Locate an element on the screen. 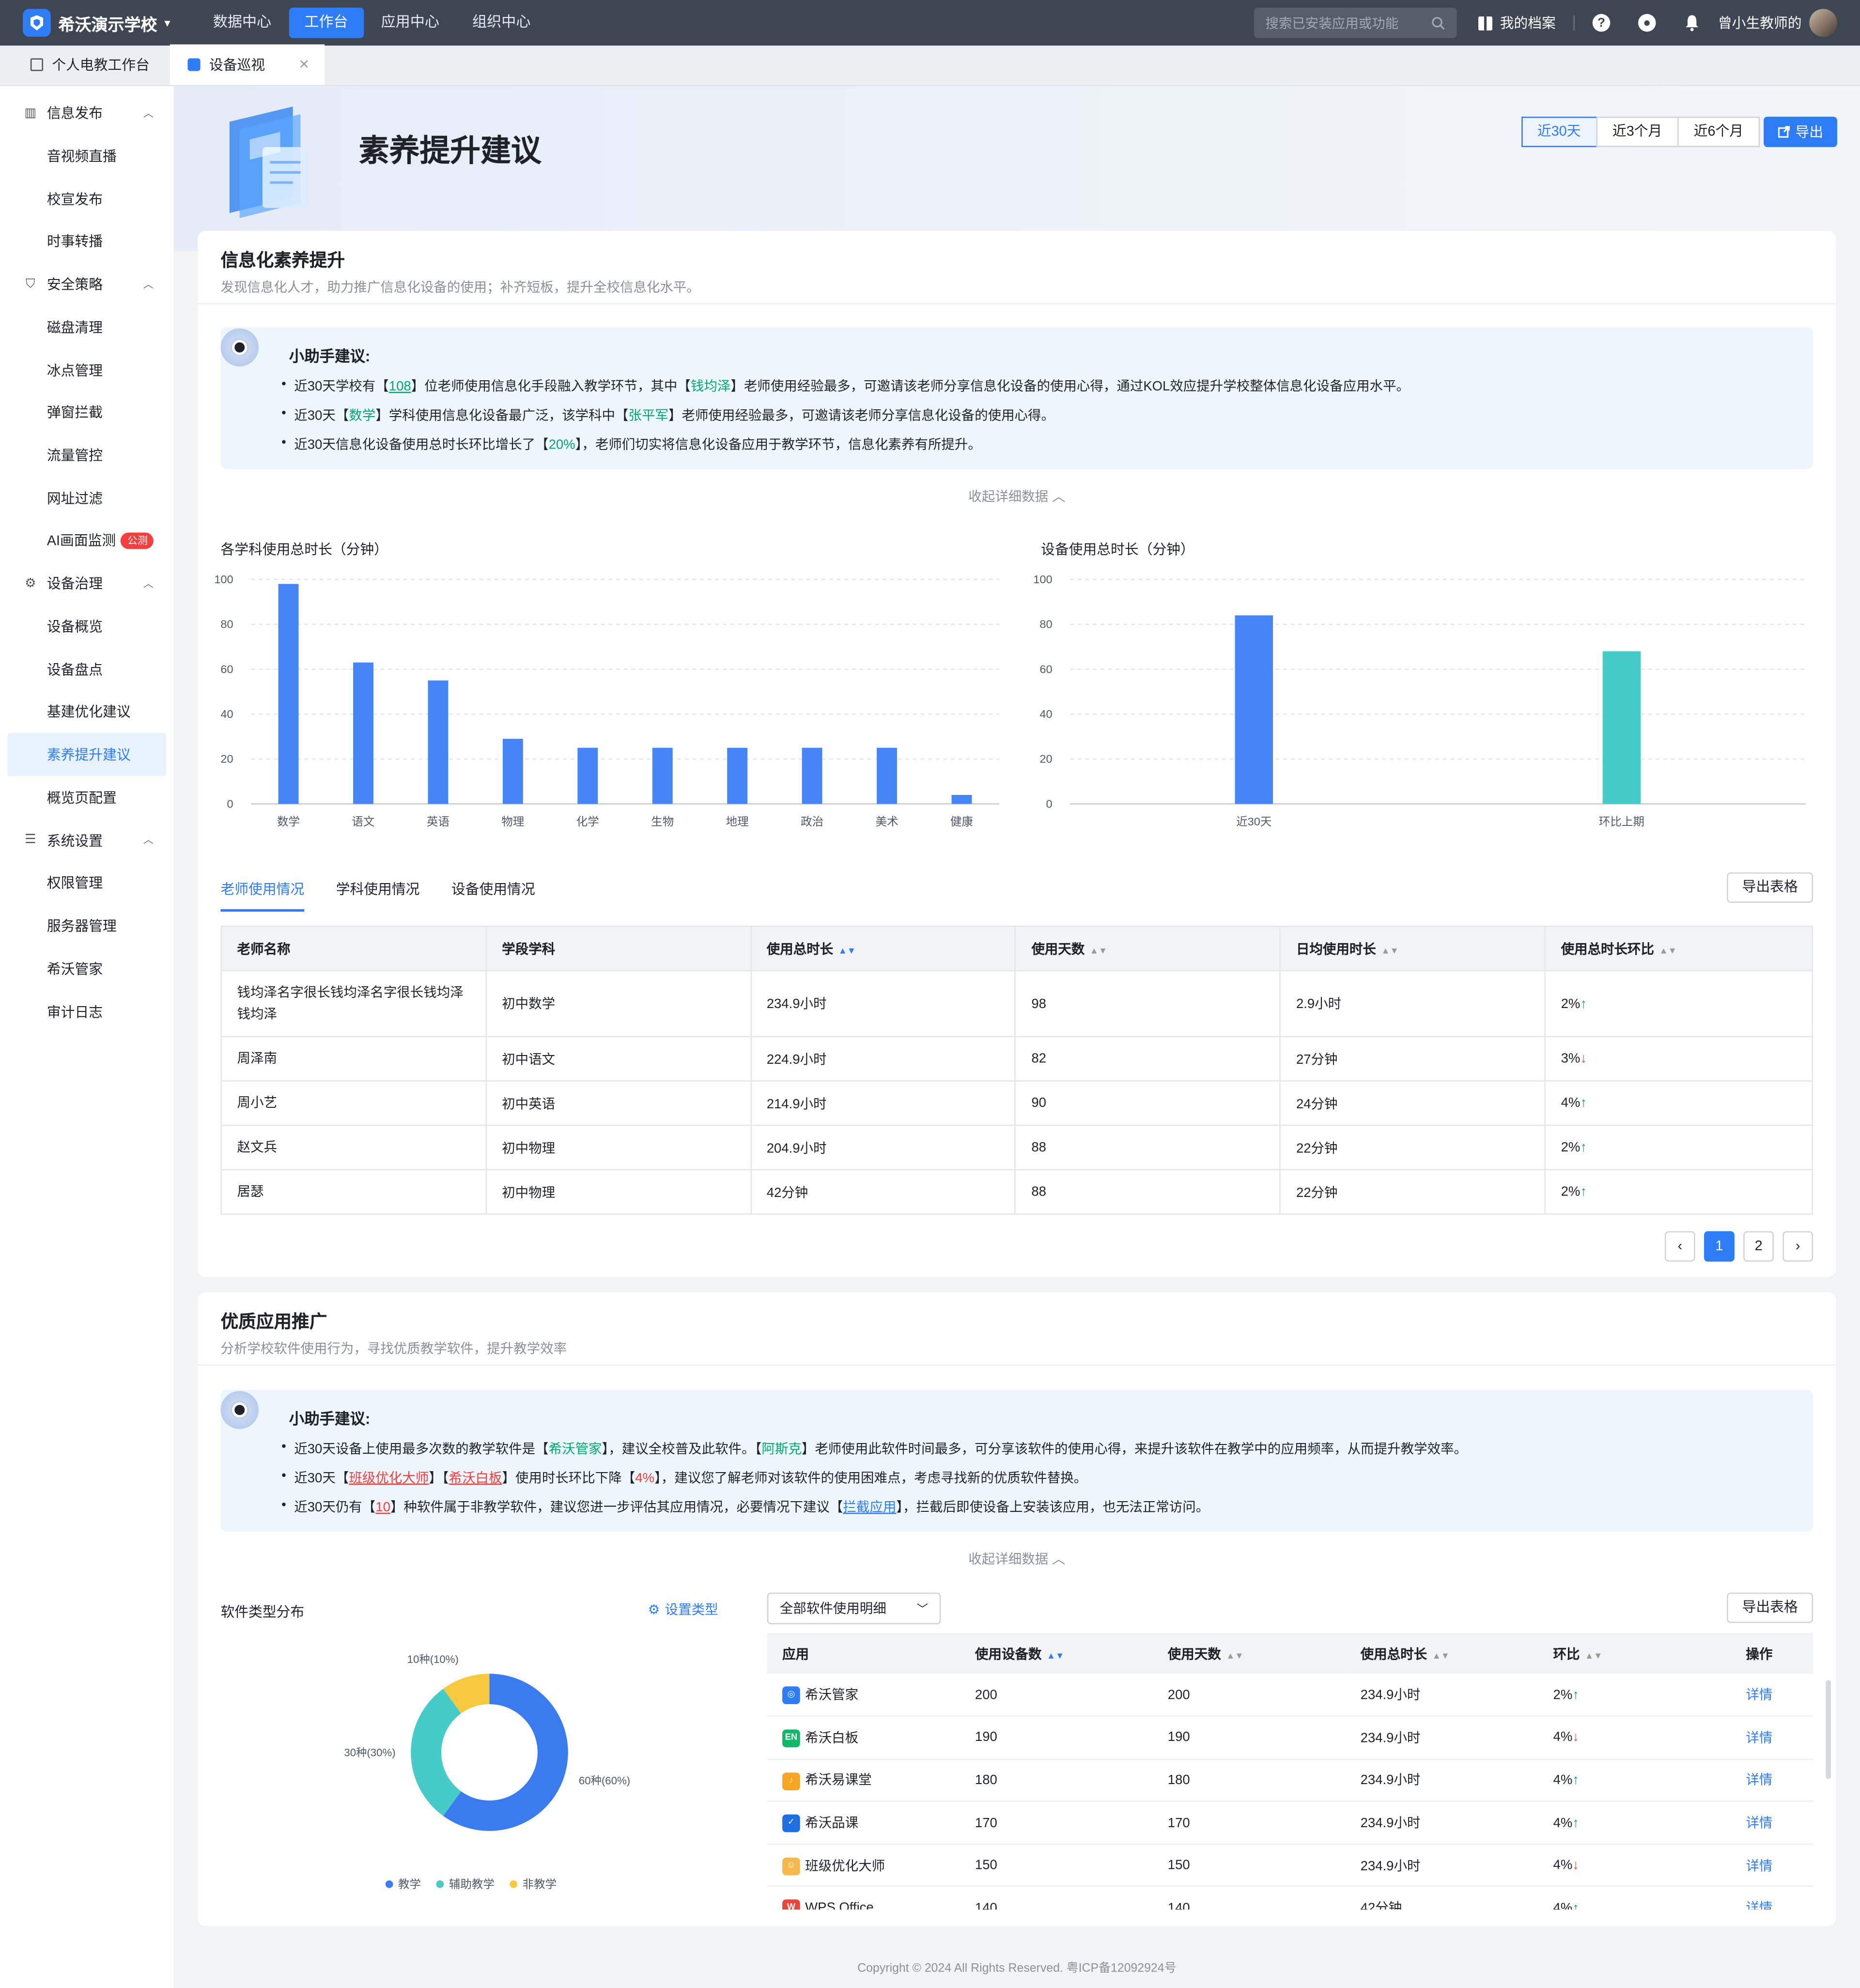 This screenshot has width=1860, height=1988. settings-icon: ● is located at coordinates (1647, 23).